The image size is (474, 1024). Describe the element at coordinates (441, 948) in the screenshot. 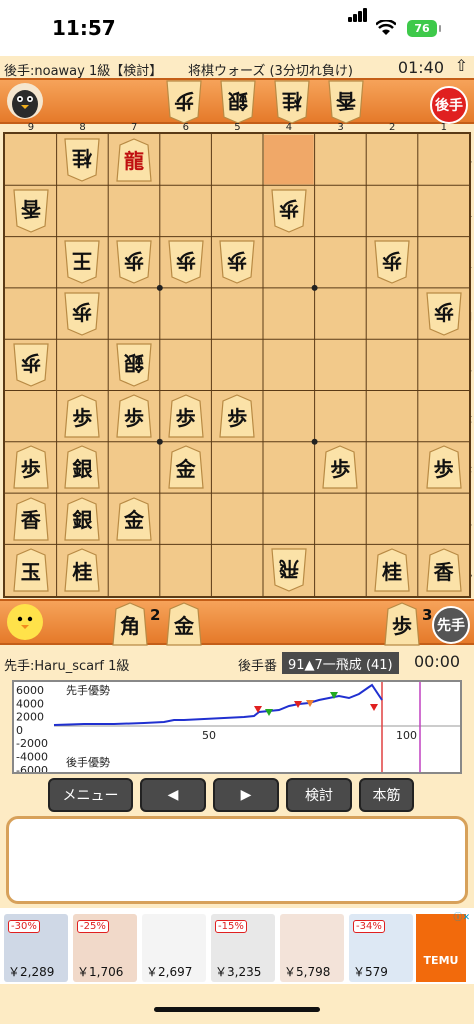

I see `temu-logo: TEMU` at that location.